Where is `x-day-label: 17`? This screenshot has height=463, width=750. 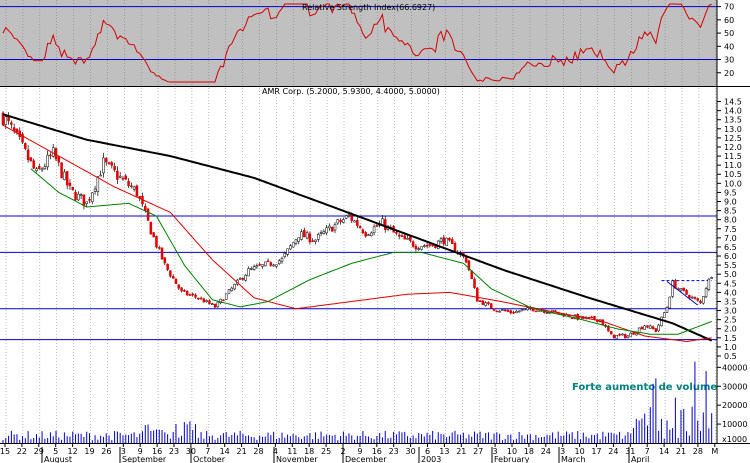
x-day-label: 17 is located at coordinates (596, 451).